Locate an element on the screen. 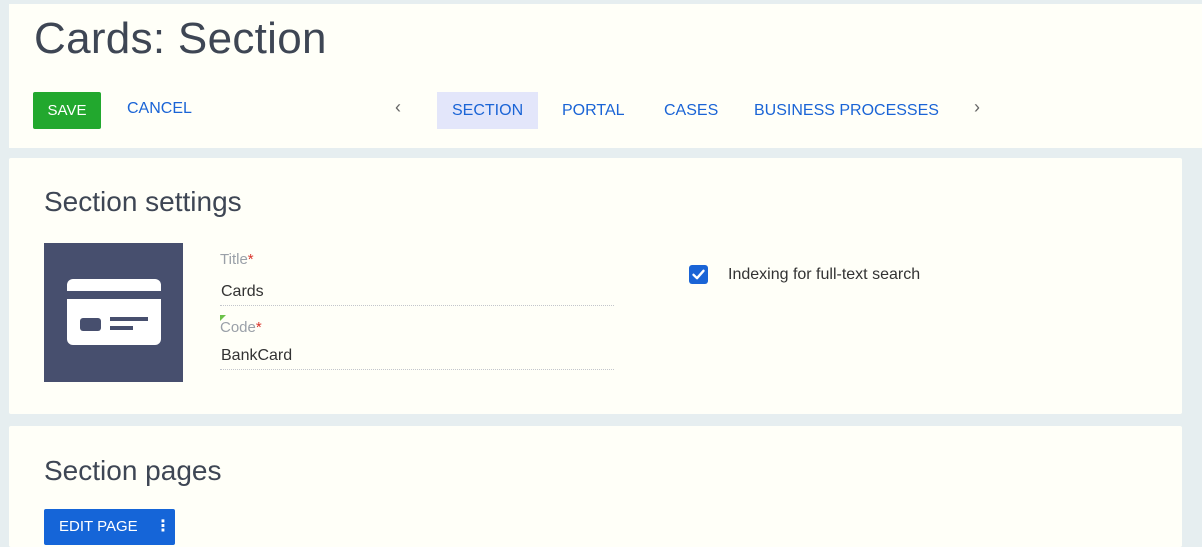 The image size is (1202, 547). edit-page-label: EDIT PAGE is located at coordinates (98, 526).